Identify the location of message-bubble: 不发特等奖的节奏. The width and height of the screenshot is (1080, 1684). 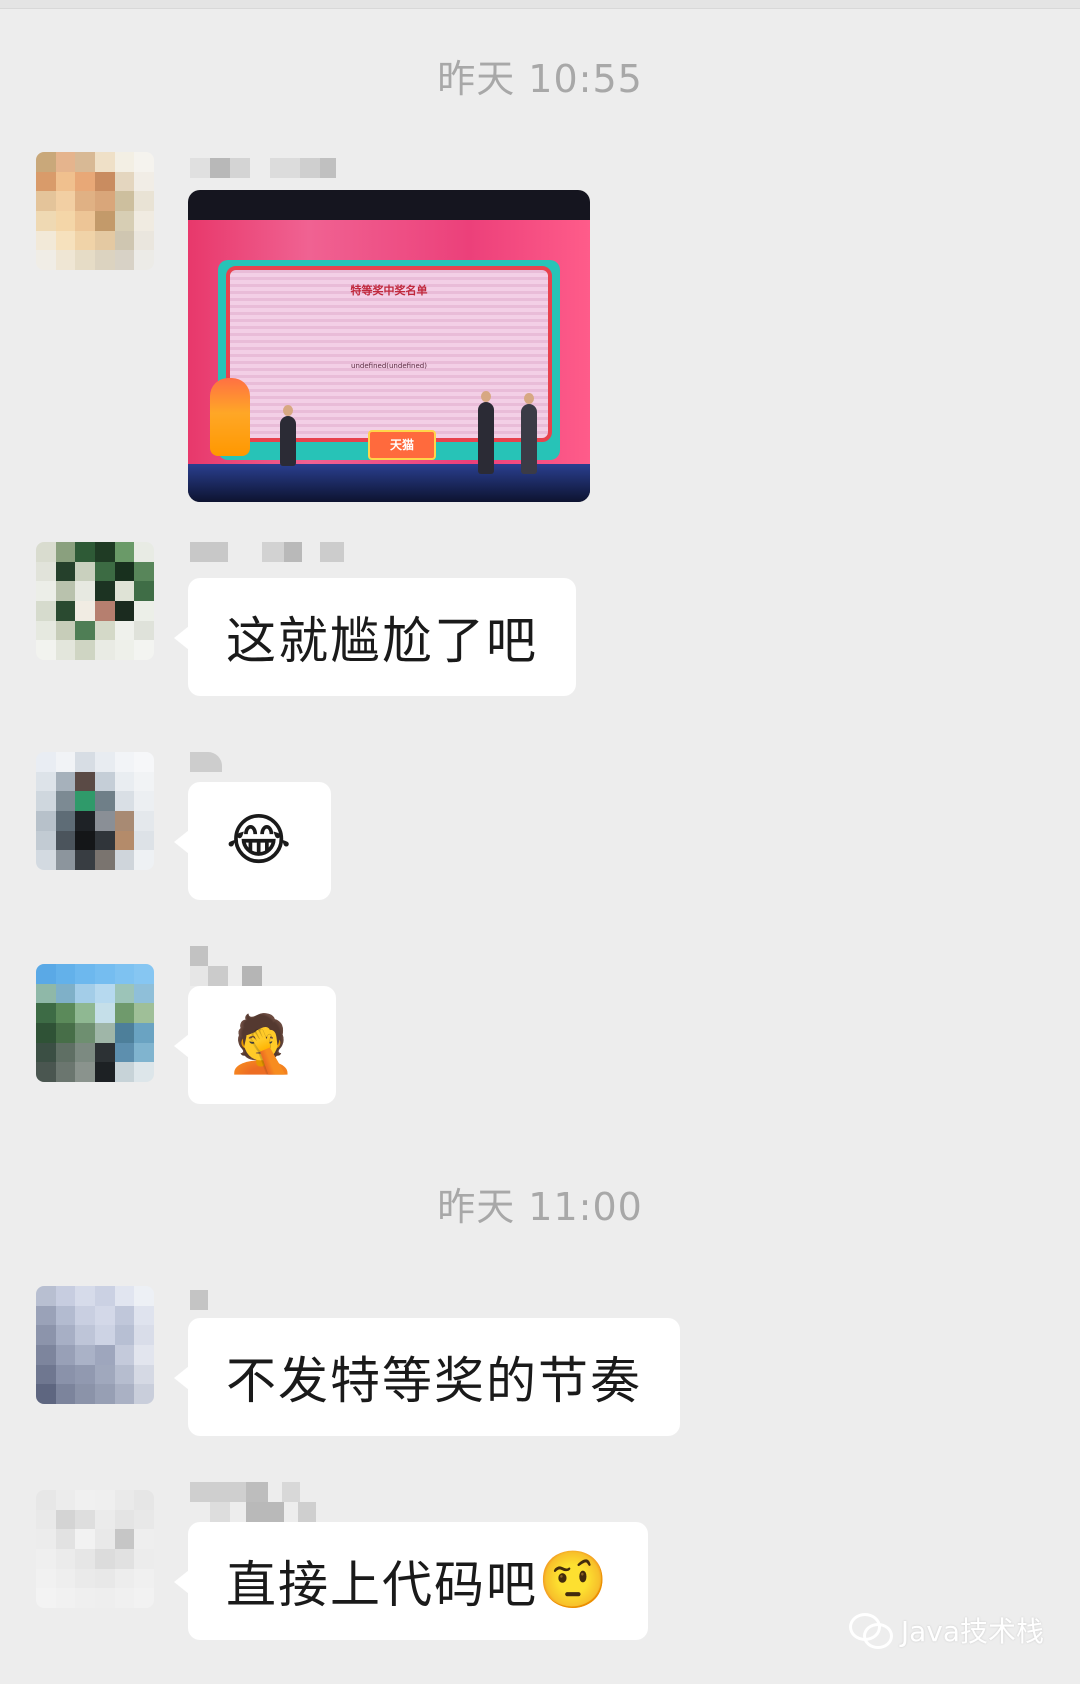
(427, 1377).